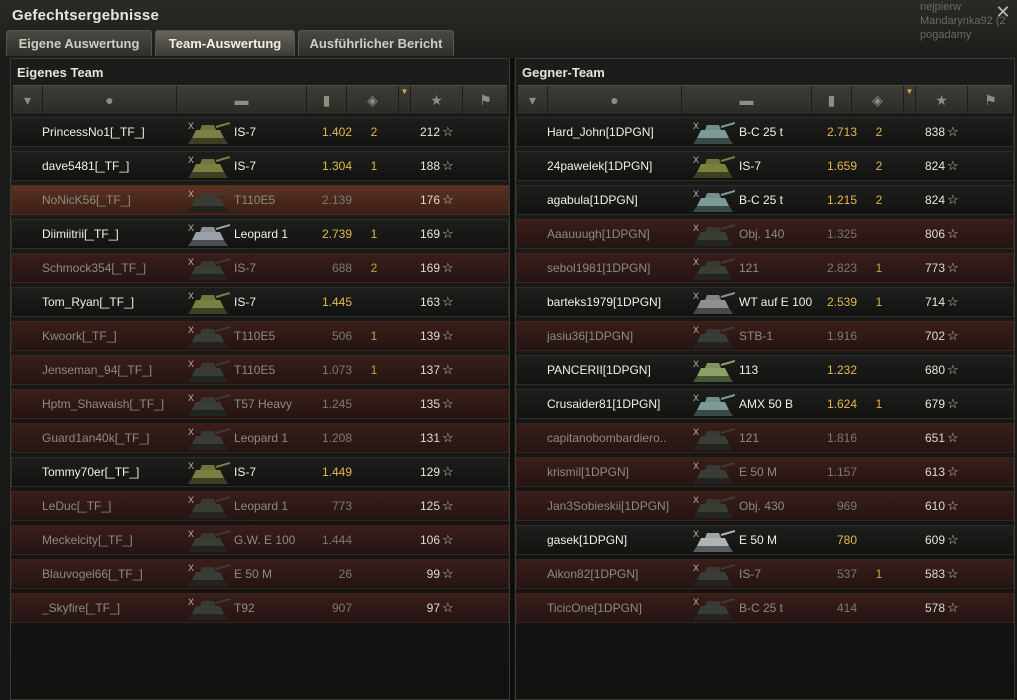 This screenshot has height=700, width=1017. What do you see at coordinates (260, 506) in the screenshot?
I see `table-row: LeDuc[_TF_] X Leopard 1 773 125 ☆` at bounding box center [260, 506].